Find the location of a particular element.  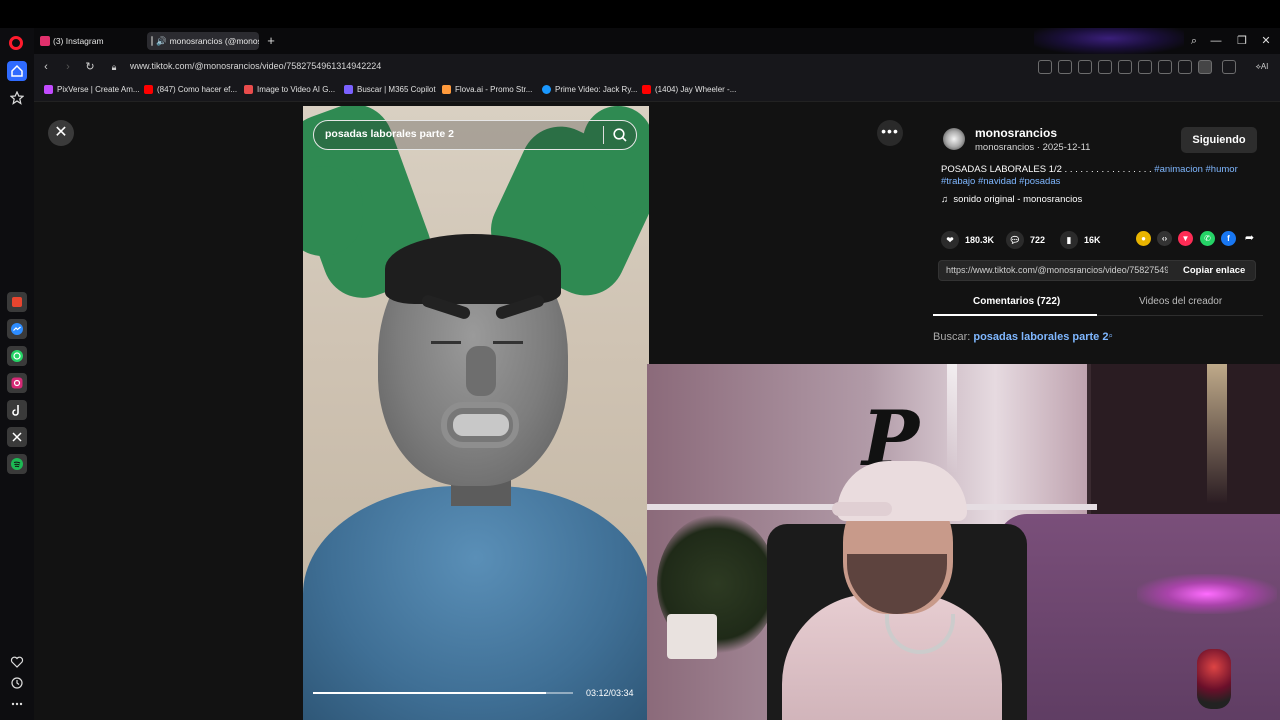

more-options-button: ••• is located at coordinates (890, 133).